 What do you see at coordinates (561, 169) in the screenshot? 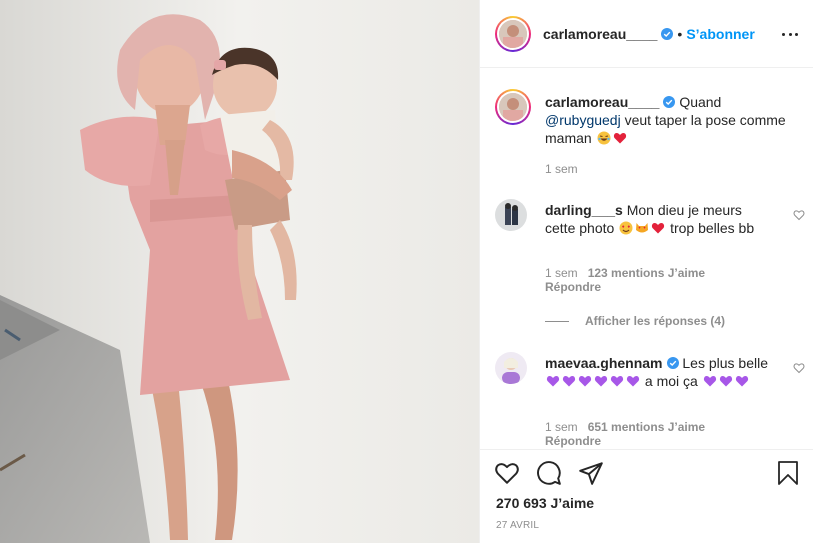
I see `caption-time: 1 sem` at bounding box center [561, 169].